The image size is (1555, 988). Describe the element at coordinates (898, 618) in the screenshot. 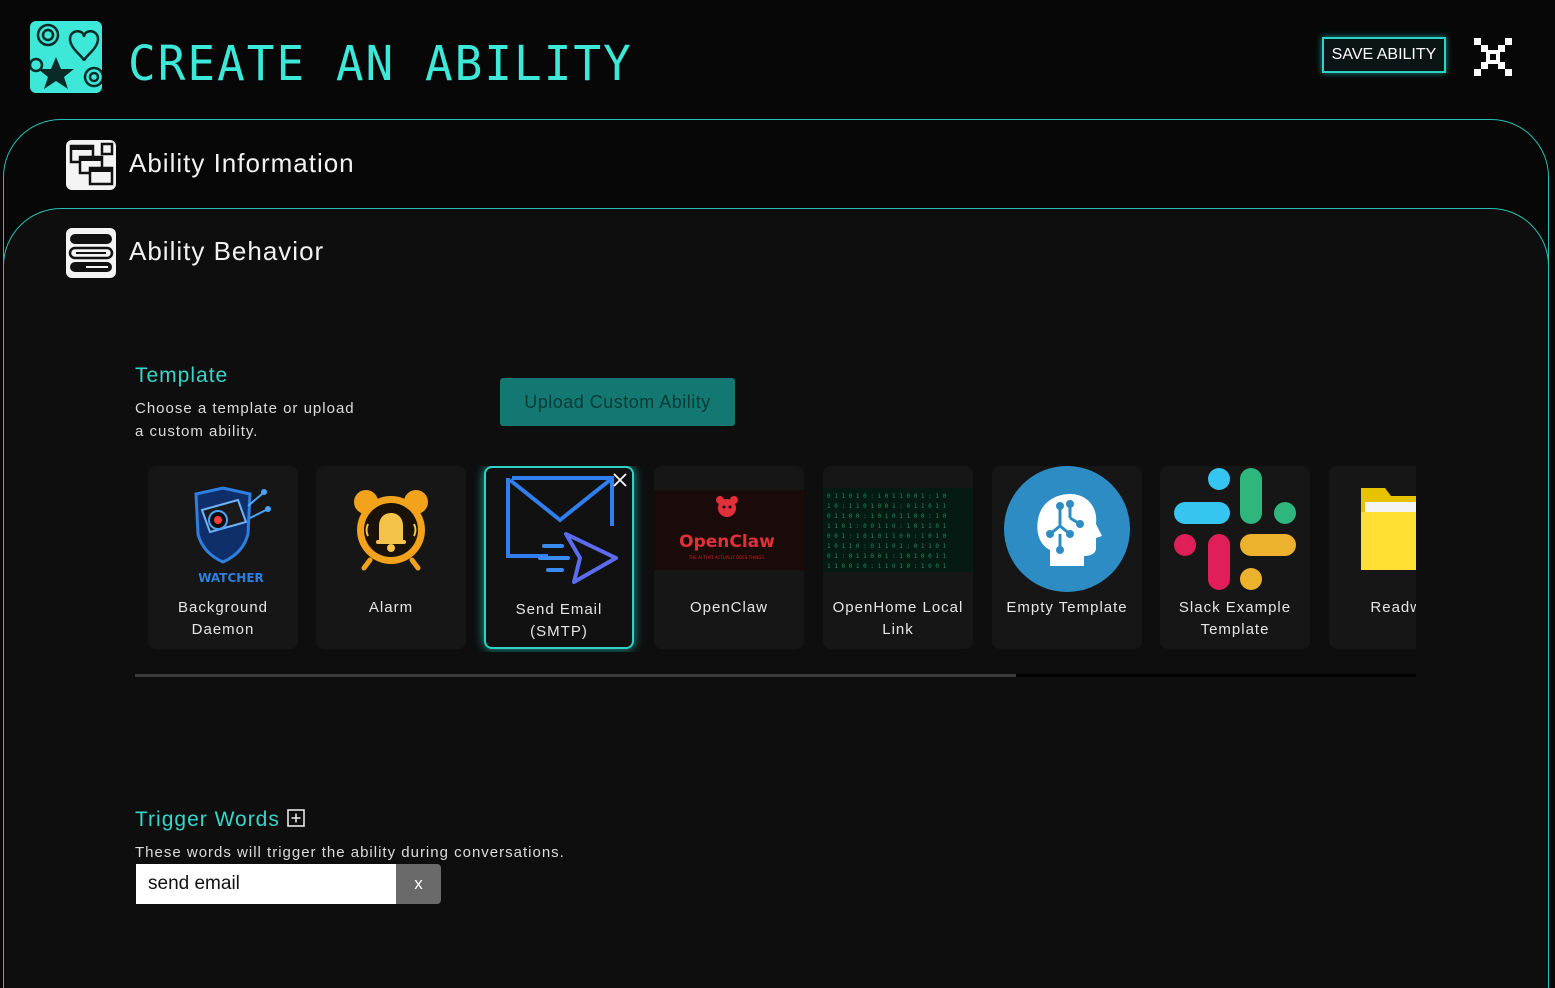

I see `template-card-name: OpenHome Local Link` at that location.